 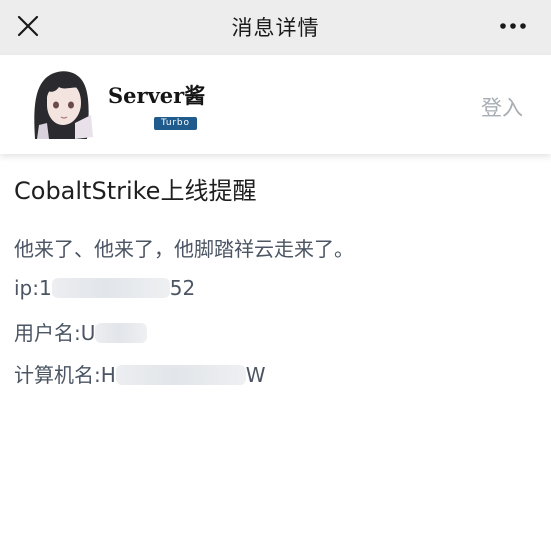 What do you see at coordinates (157, 95) in the screenshot?
I see `server-name: Server酱` at bounding box center [157, 95].